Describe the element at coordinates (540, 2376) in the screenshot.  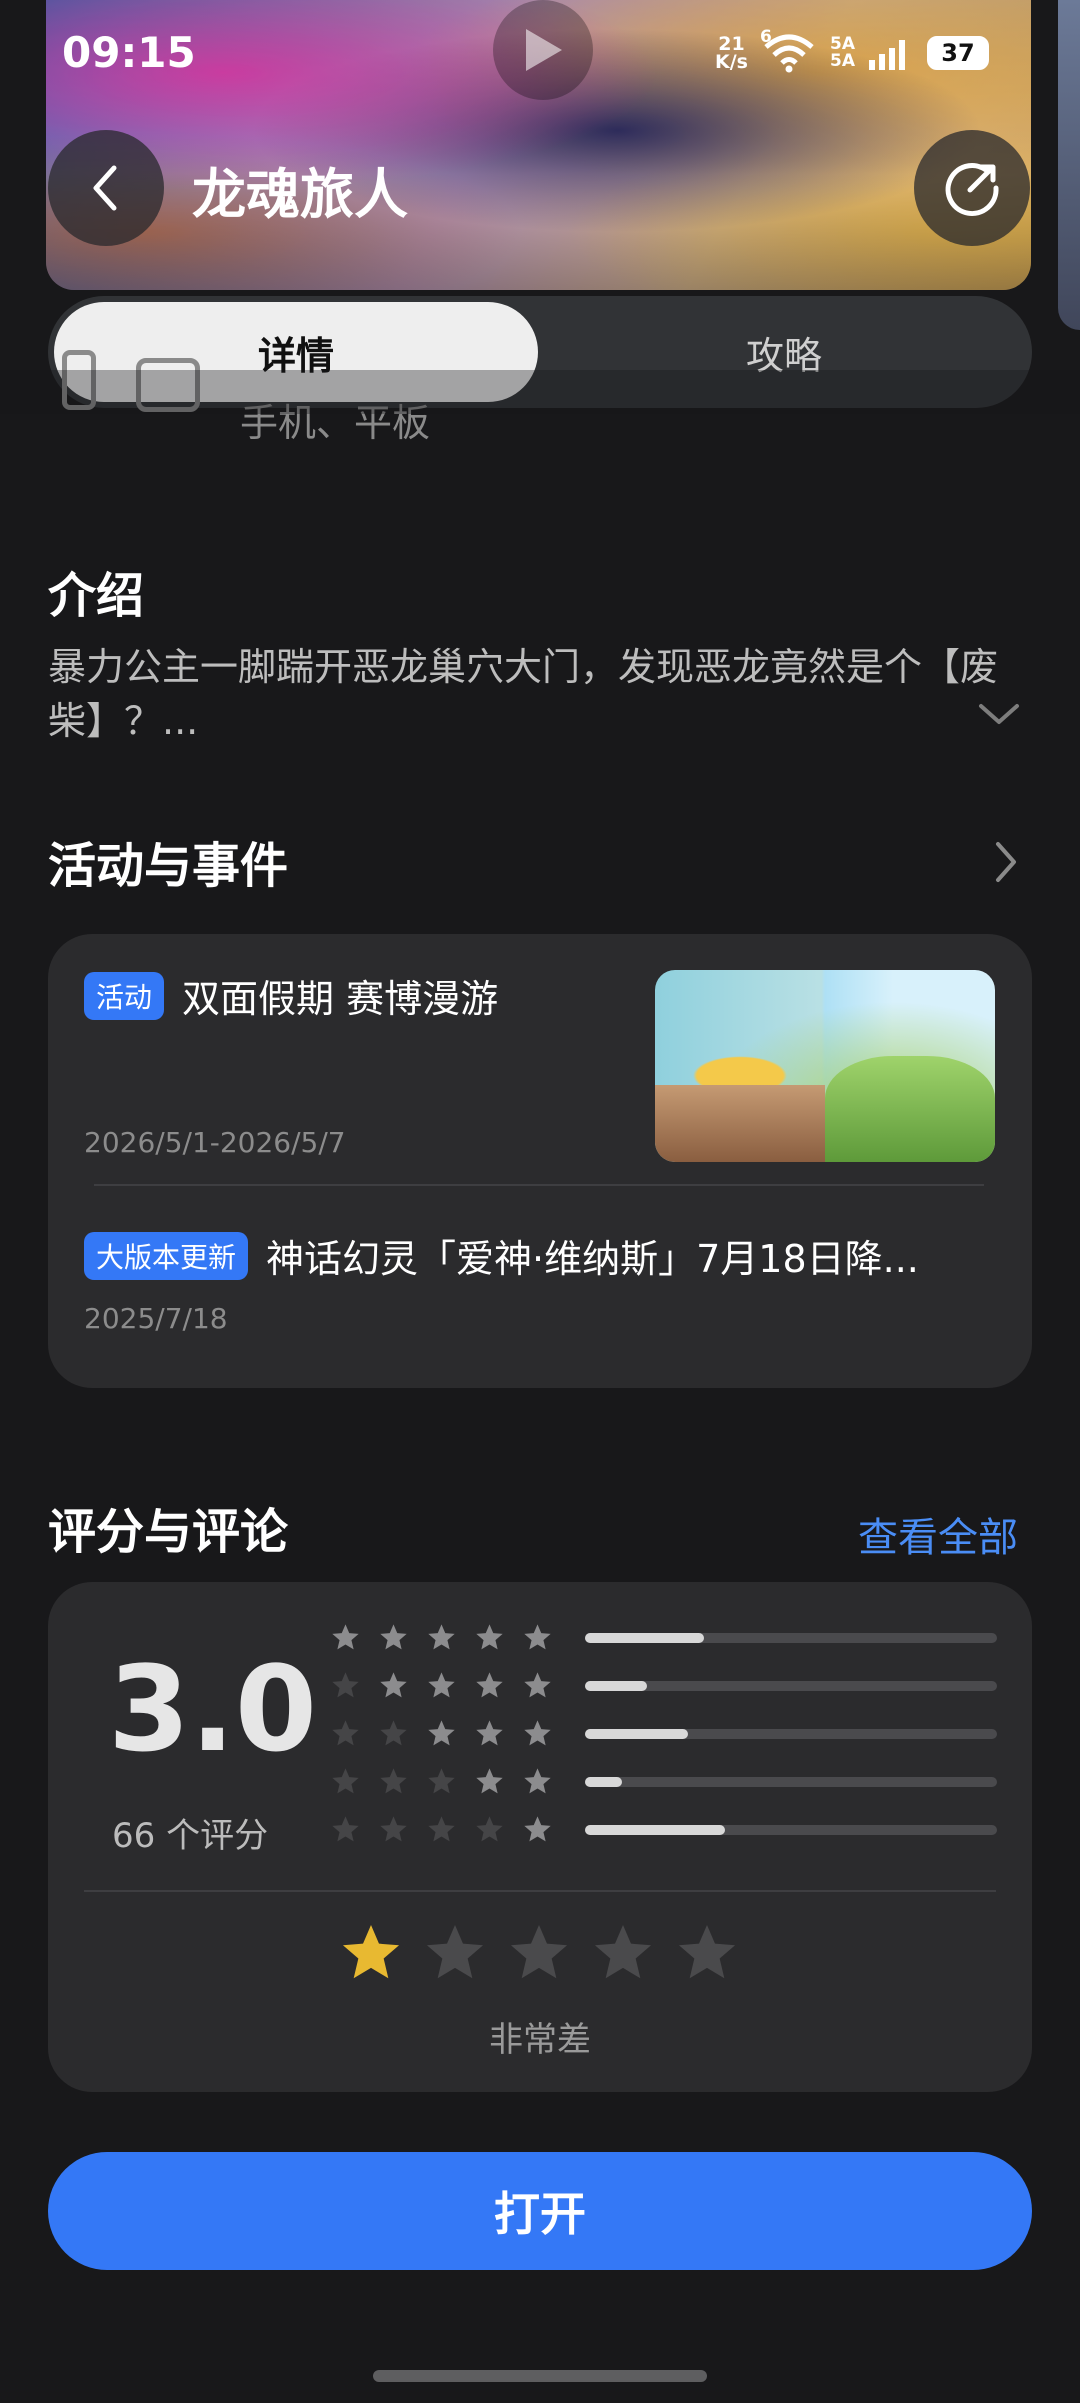
I see `home-indicator` at that location.